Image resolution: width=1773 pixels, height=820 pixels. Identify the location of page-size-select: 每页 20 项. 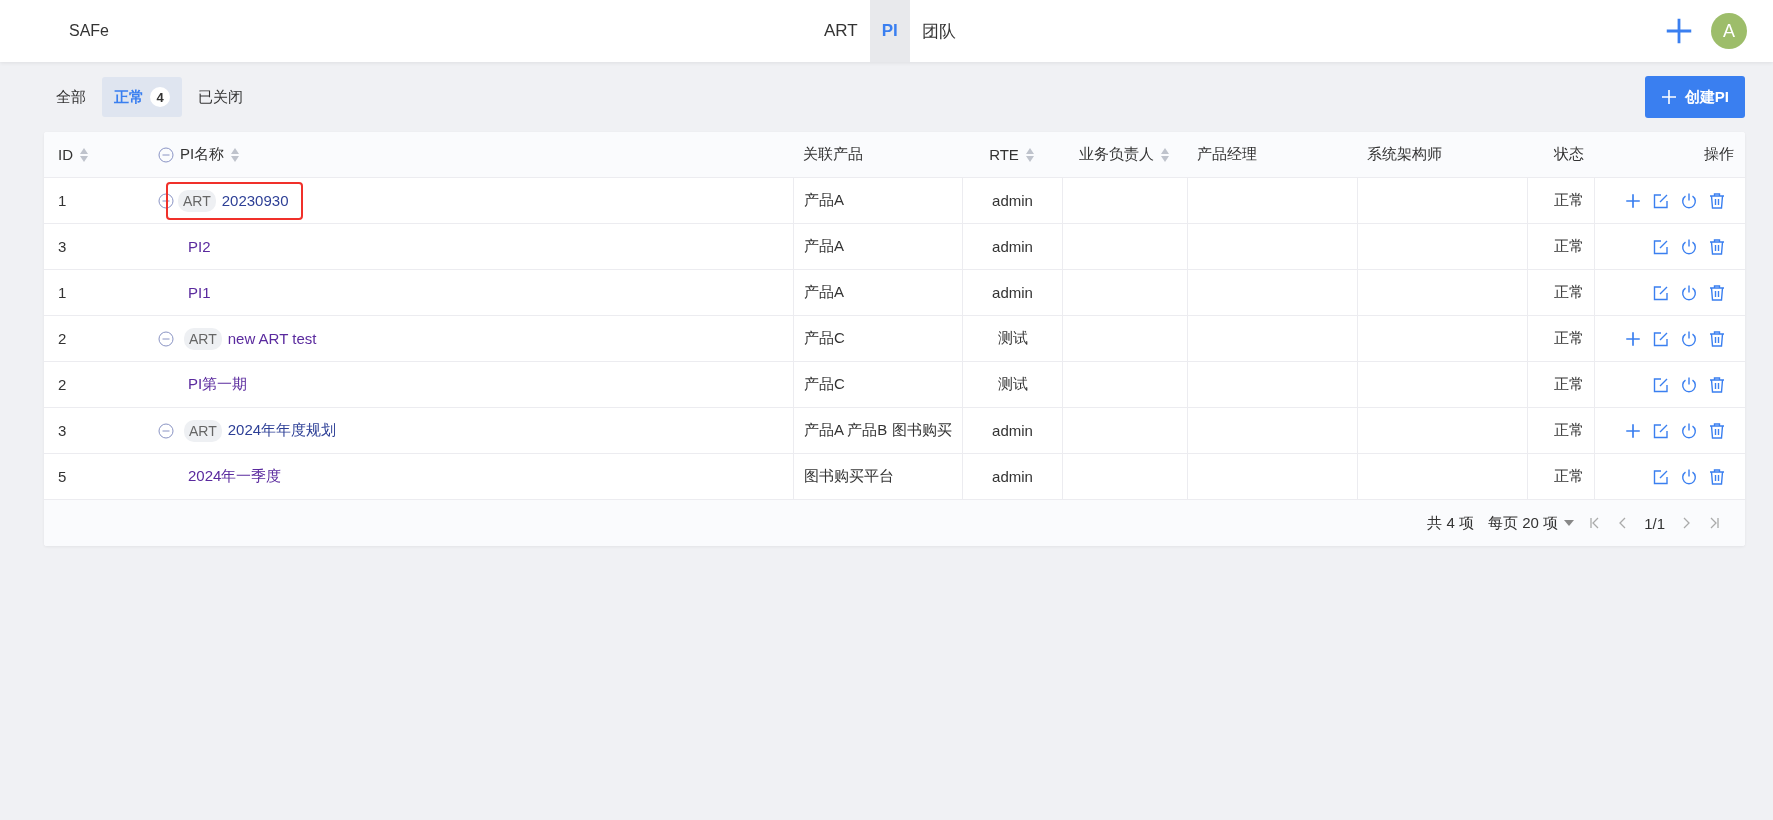
(1531, 523).